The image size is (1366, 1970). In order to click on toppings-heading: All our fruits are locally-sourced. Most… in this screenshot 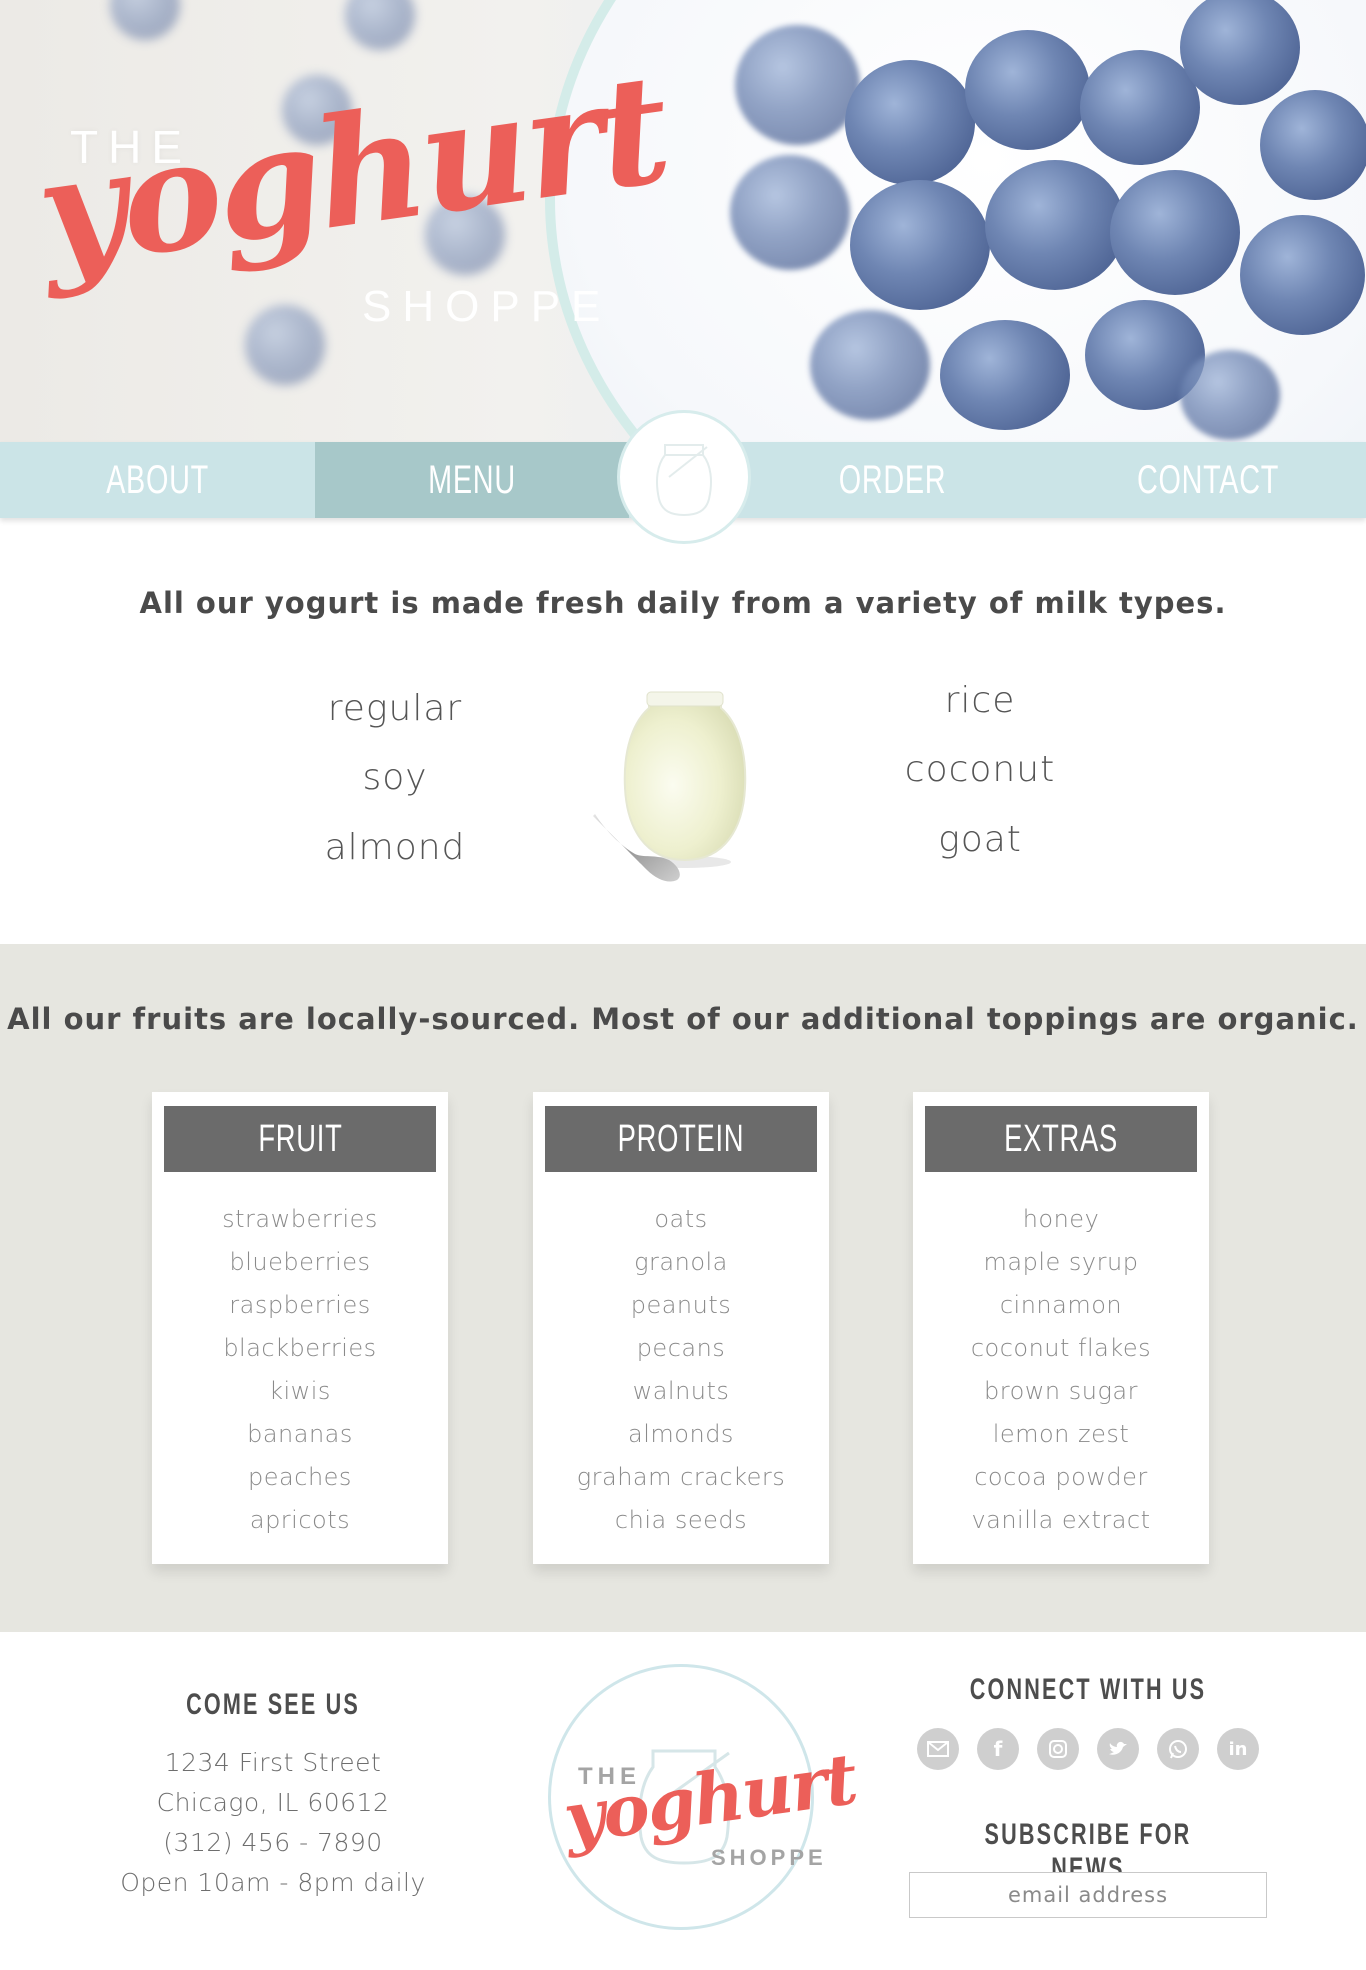, I will do `click(683, 1019)`.